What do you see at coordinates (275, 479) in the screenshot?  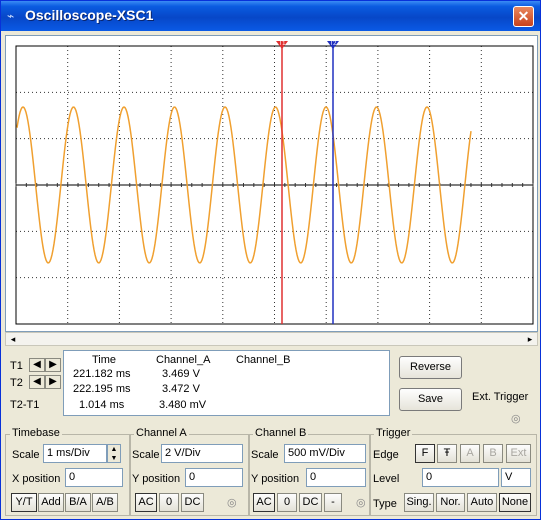 I see `channel-b-ypos-label: Y position` at bounding box center [275, 479].